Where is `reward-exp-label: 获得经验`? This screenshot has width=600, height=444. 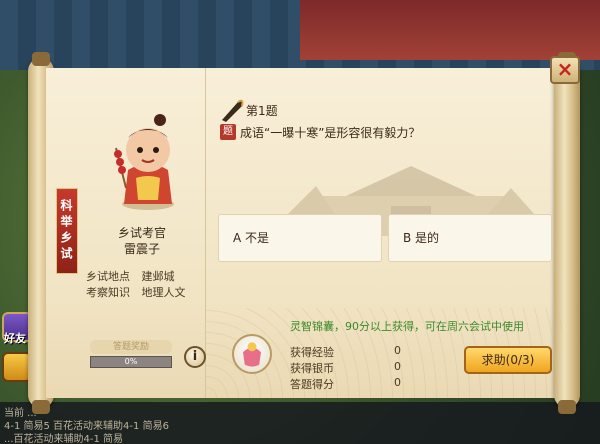
reward-exp-label: 获得经验 is located at coordinates (312, 352).